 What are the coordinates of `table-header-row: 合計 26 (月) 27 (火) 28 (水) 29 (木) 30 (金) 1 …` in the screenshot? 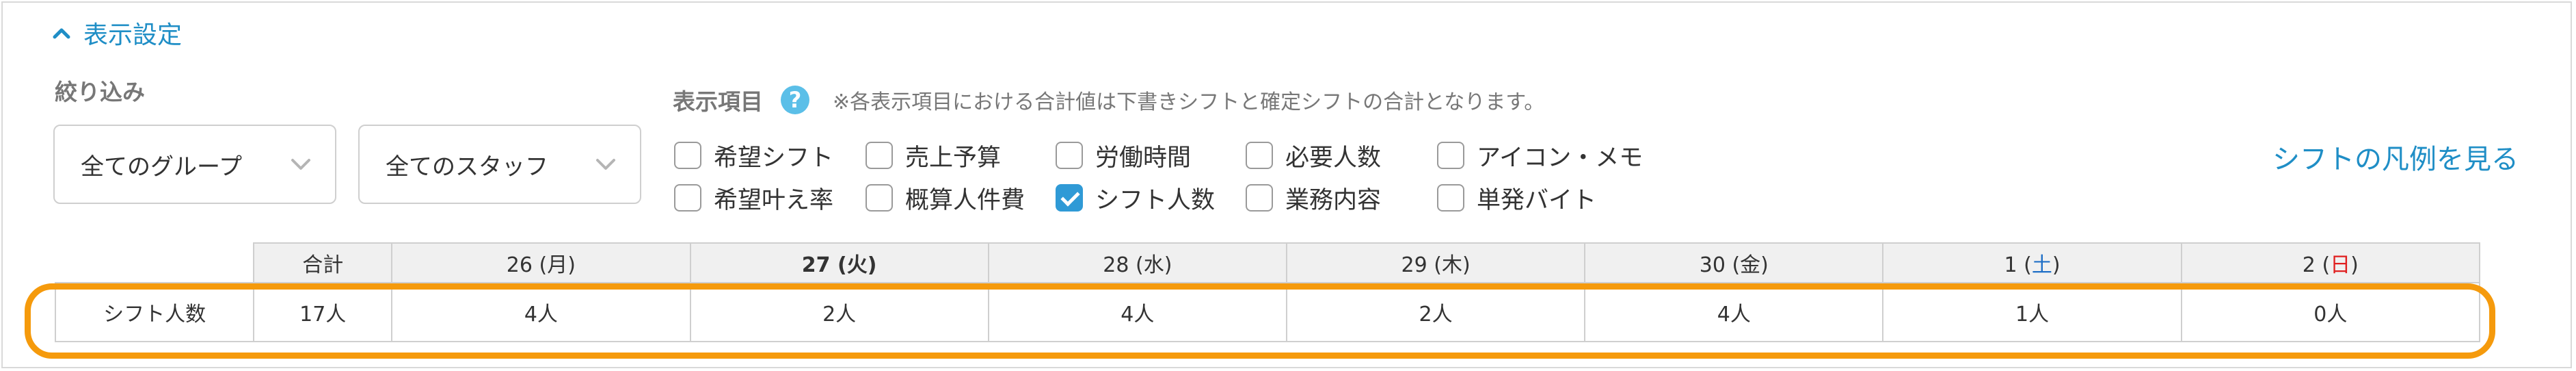 It's located at (1268, 262).